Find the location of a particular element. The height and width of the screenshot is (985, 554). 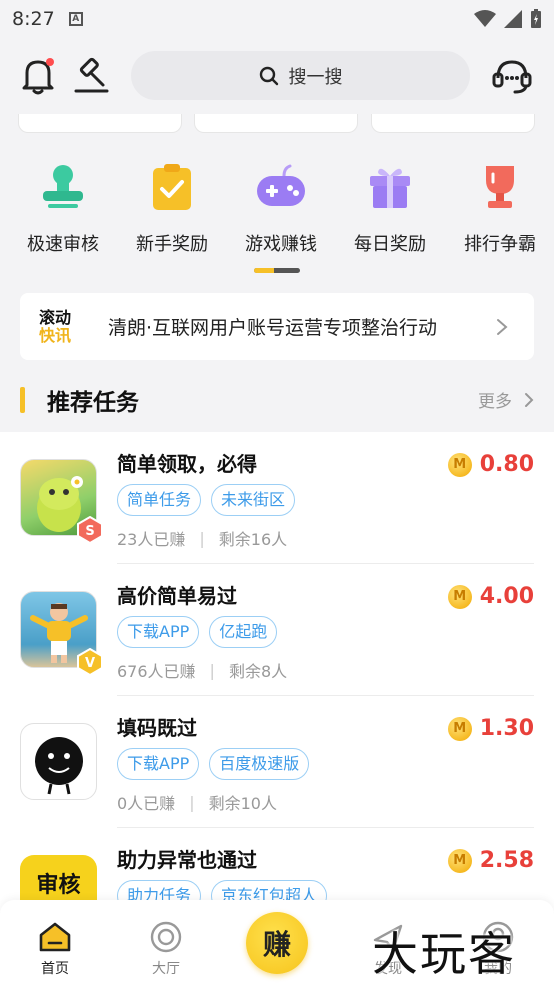

task-thumbnail is located at coordinates (58, 761).